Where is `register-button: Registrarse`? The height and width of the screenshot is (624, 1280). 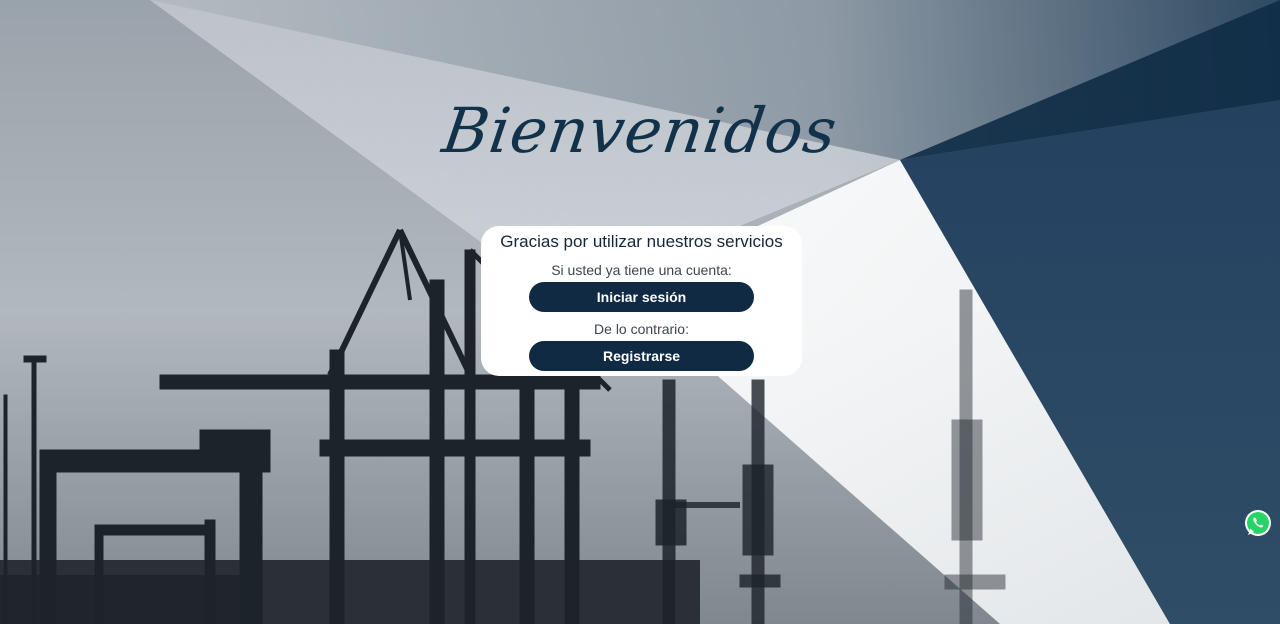
register-button: Registrarse is located at coordinates (641, 356).